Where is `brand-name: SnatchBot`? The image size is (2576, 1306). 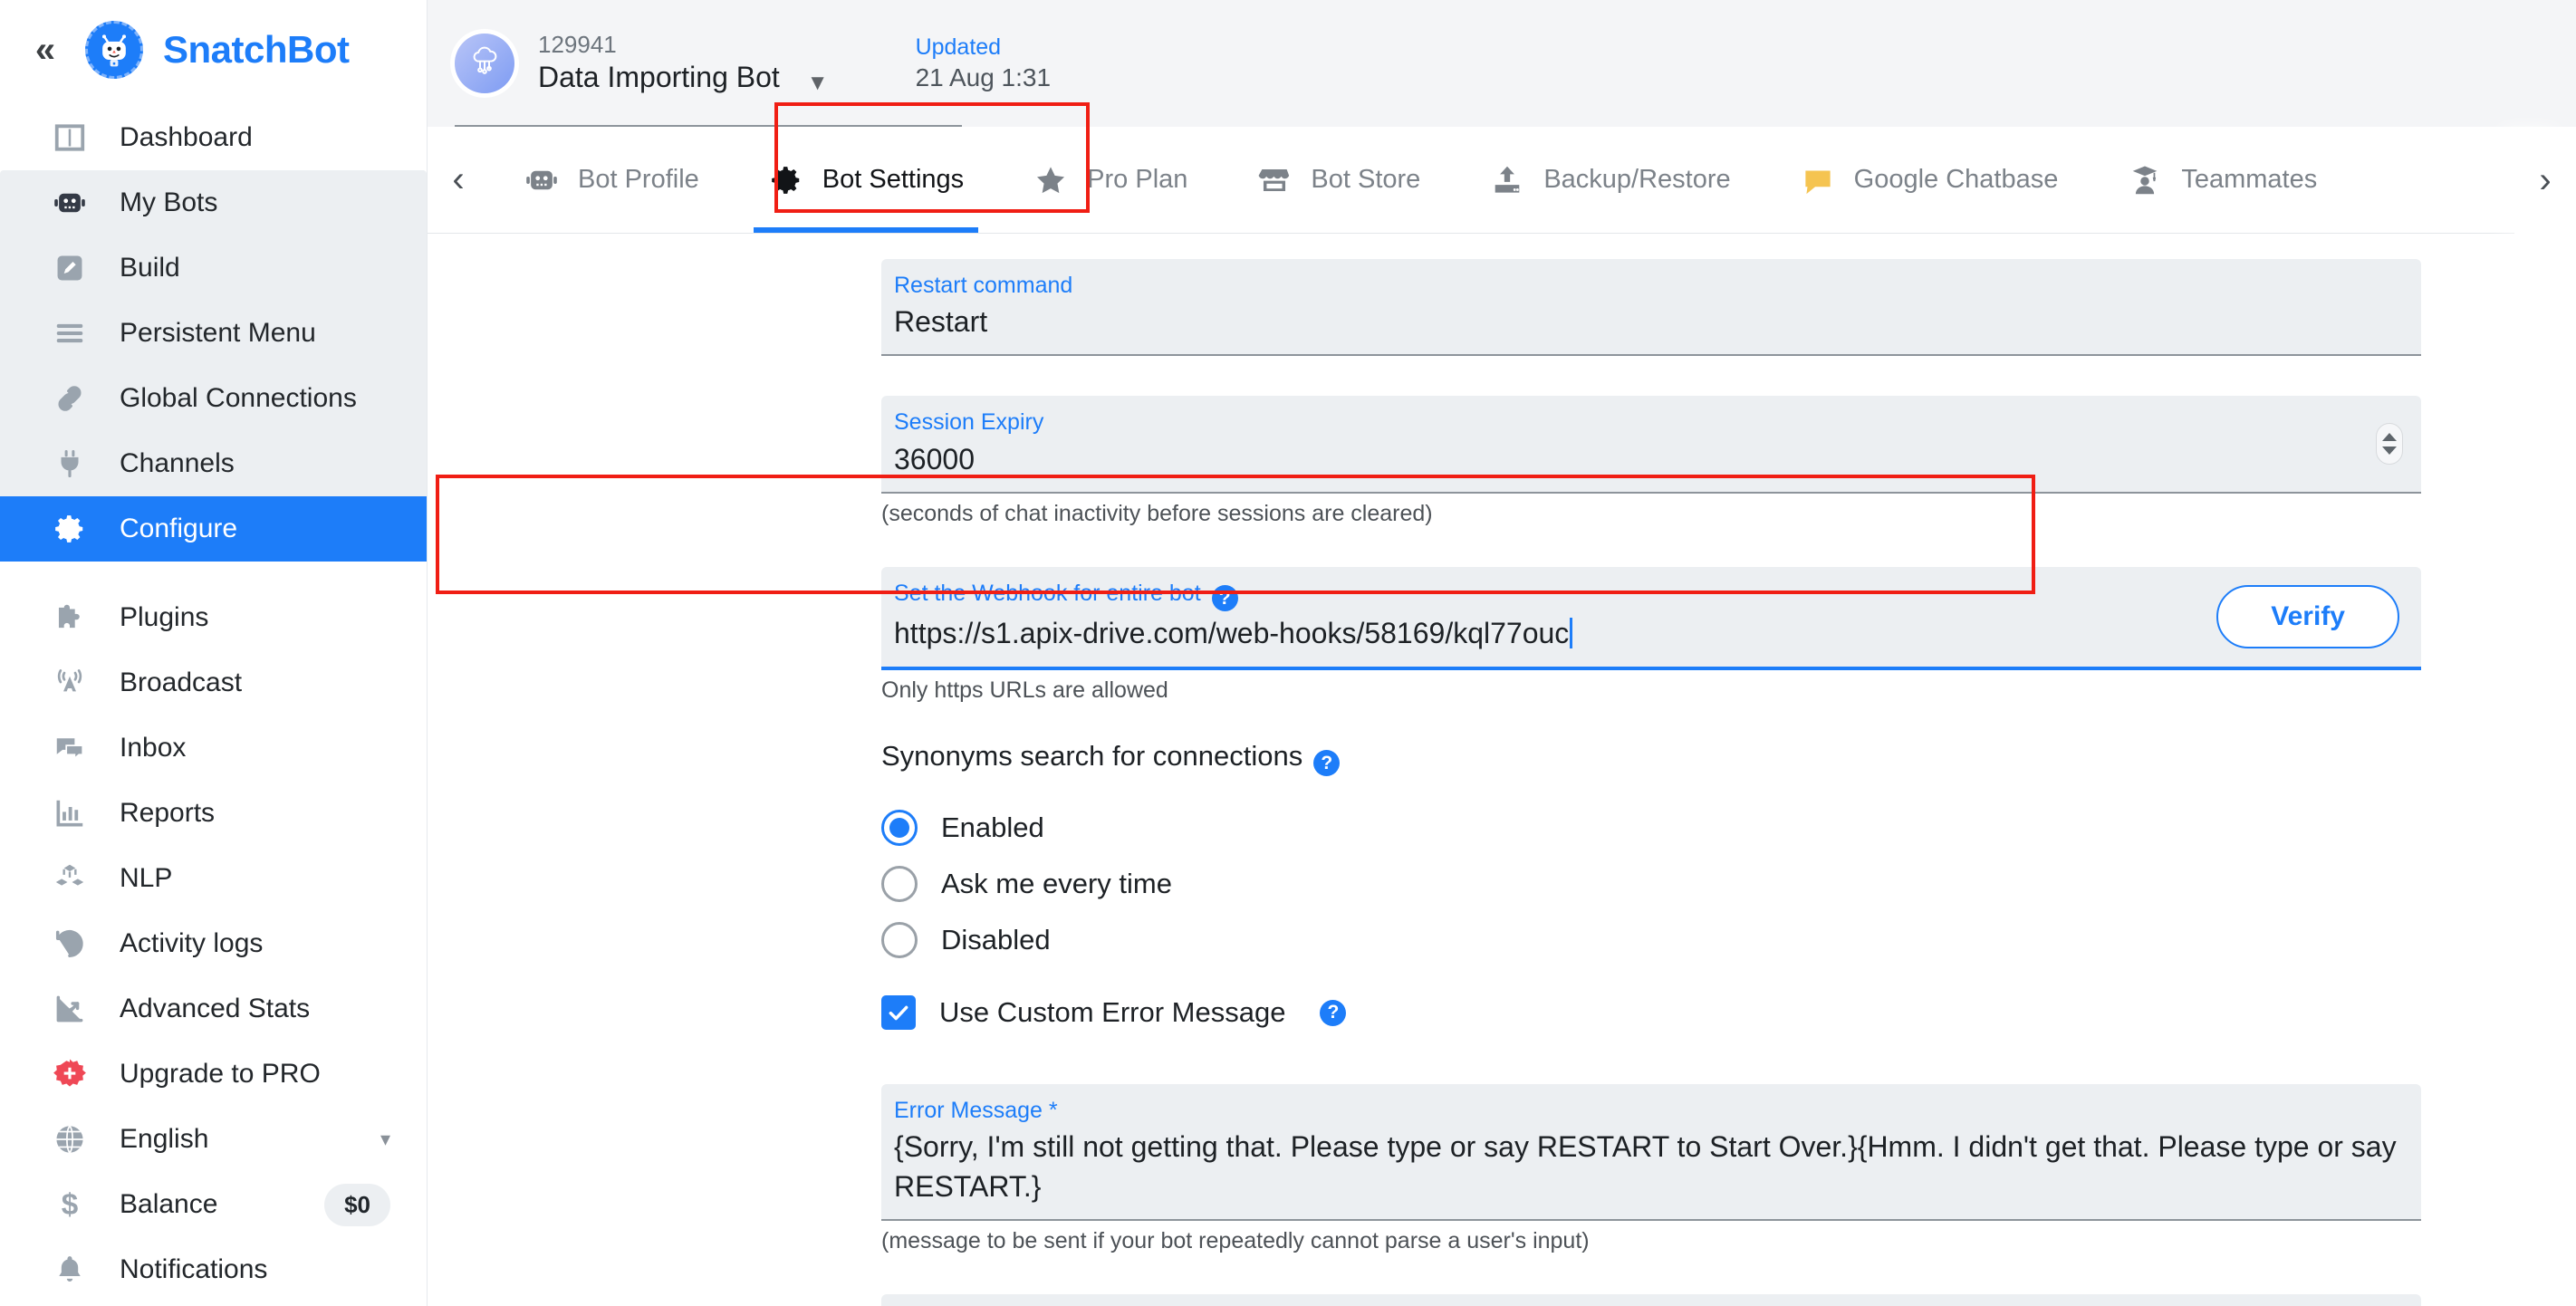 brand-name: SnatchBot is located at coordinates (256, 49).